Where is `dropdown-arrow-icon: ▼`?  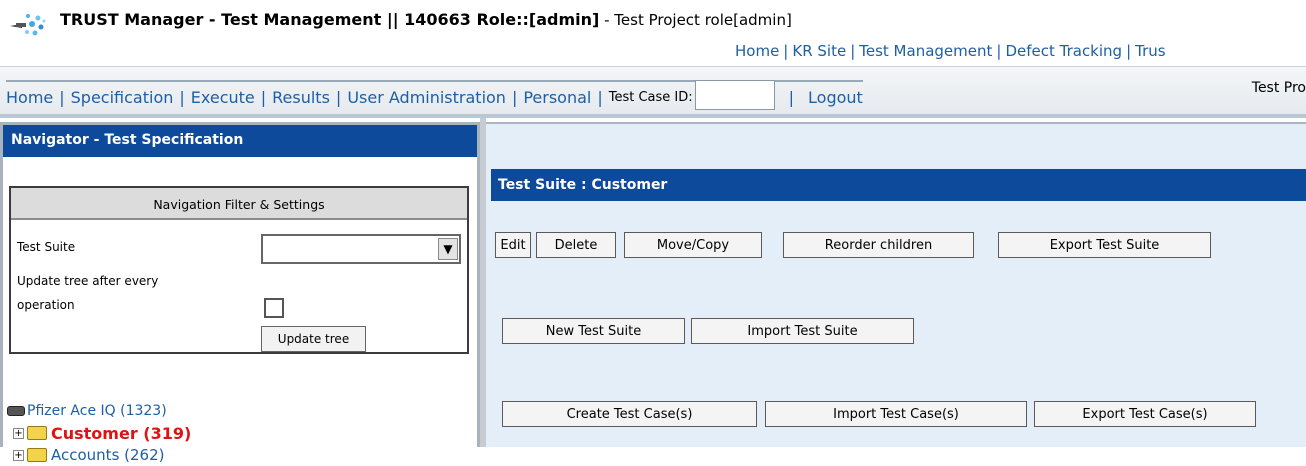
dropdown-arrow-icon: ▼ is located at coordinates (448, 249).